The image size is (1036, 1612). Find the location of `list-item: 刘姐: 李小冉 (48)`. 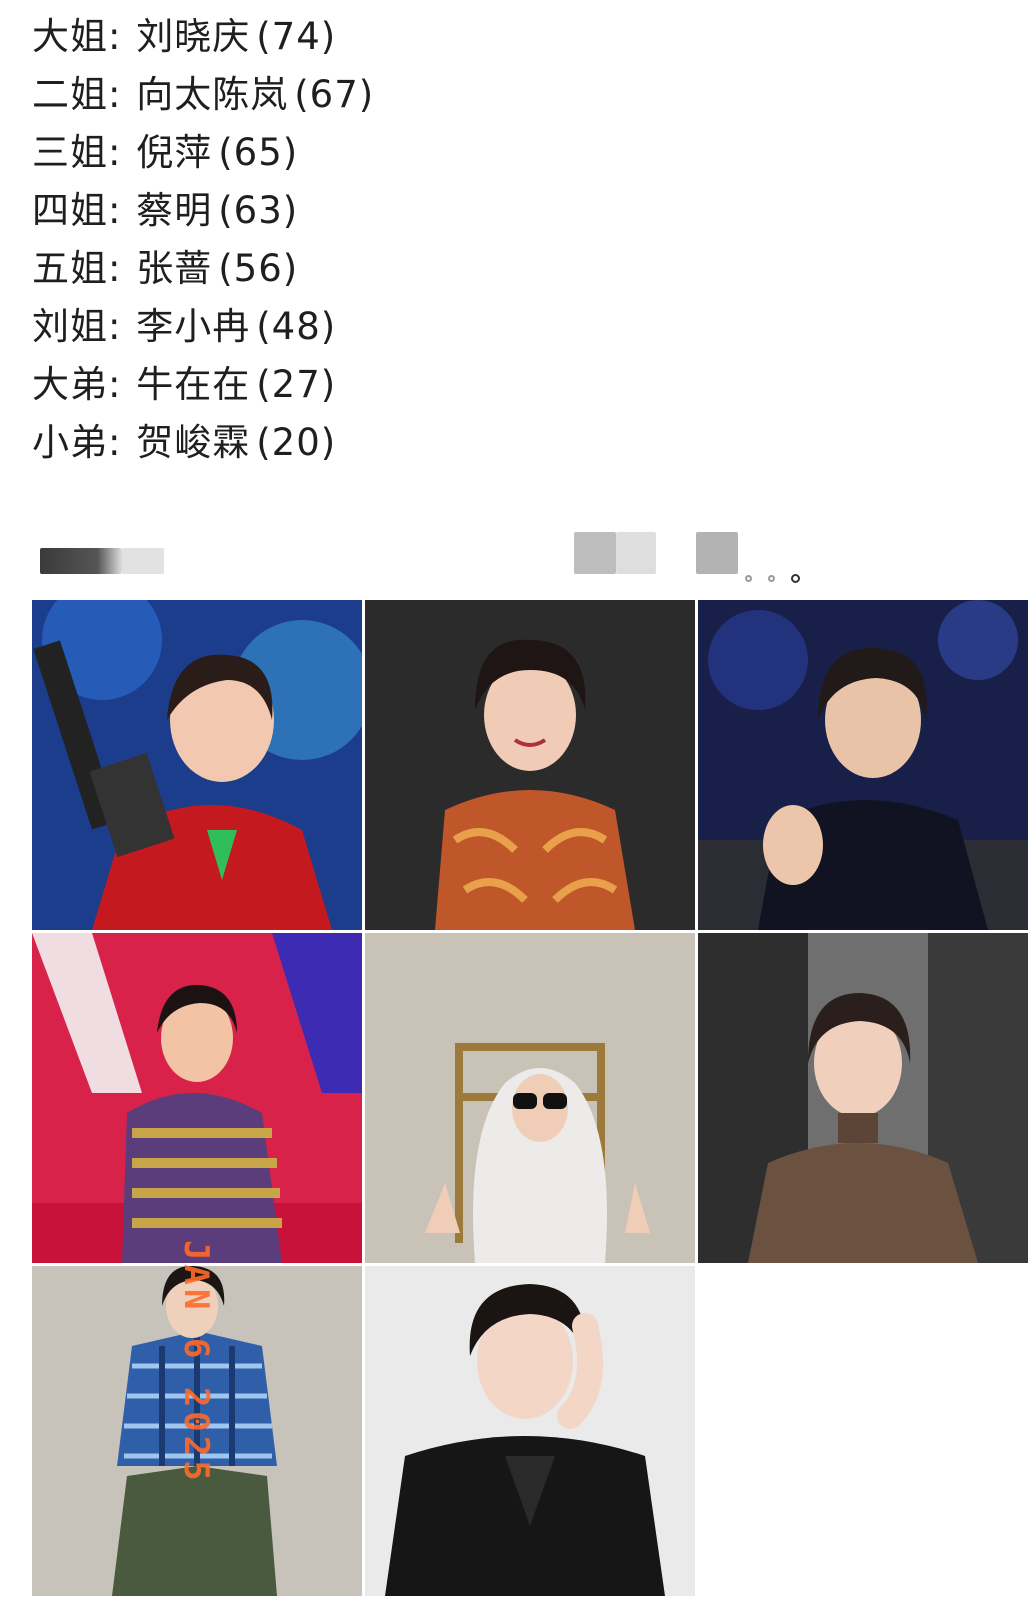

list-item: 刘姐: 李小冉 (48) is located at coordinates (203, 327).